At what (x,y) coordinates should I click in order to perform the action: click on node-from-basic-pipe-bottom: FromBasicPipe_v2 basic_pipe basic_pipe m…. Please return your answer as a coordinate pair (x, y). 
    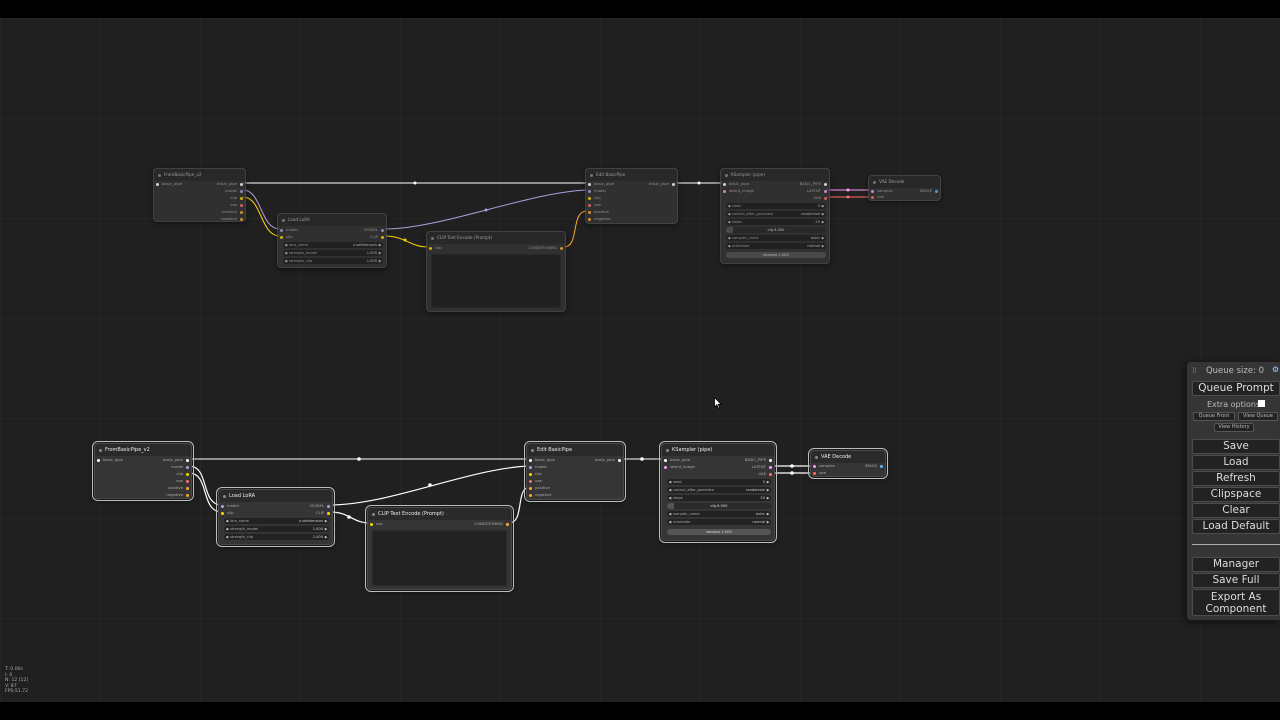
    Looking at the image, I should click on (143, 471).